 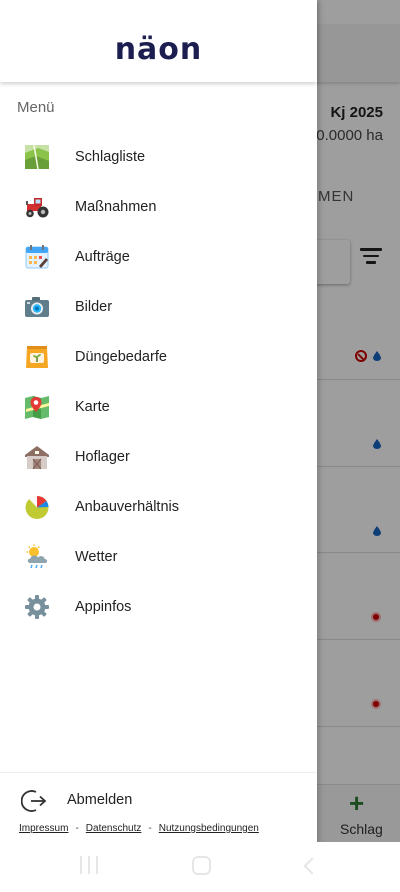 I want to click on menu-item-appinfos: Appinfos, so click(x=158, y=607).